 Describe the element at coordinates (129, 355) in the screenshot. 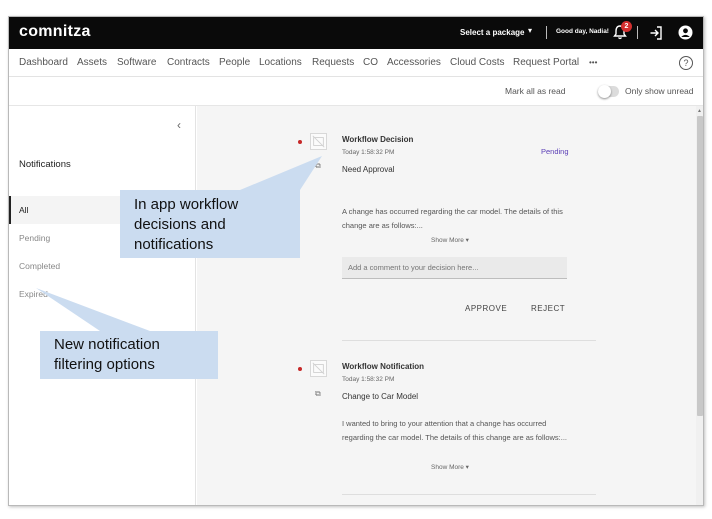

I see `callout-filtering: New notification filtering options` at that location.